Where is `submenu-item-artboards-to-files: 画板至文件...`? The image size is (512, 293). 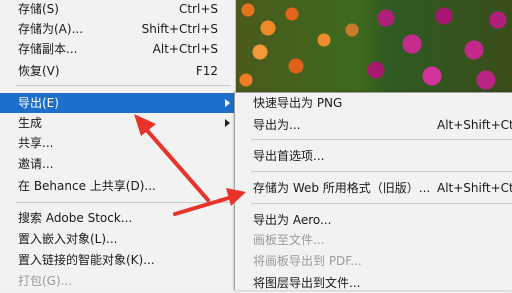 submenu-item-artboards-to-files: 画板至文件... is located at coordinates (373, 240).